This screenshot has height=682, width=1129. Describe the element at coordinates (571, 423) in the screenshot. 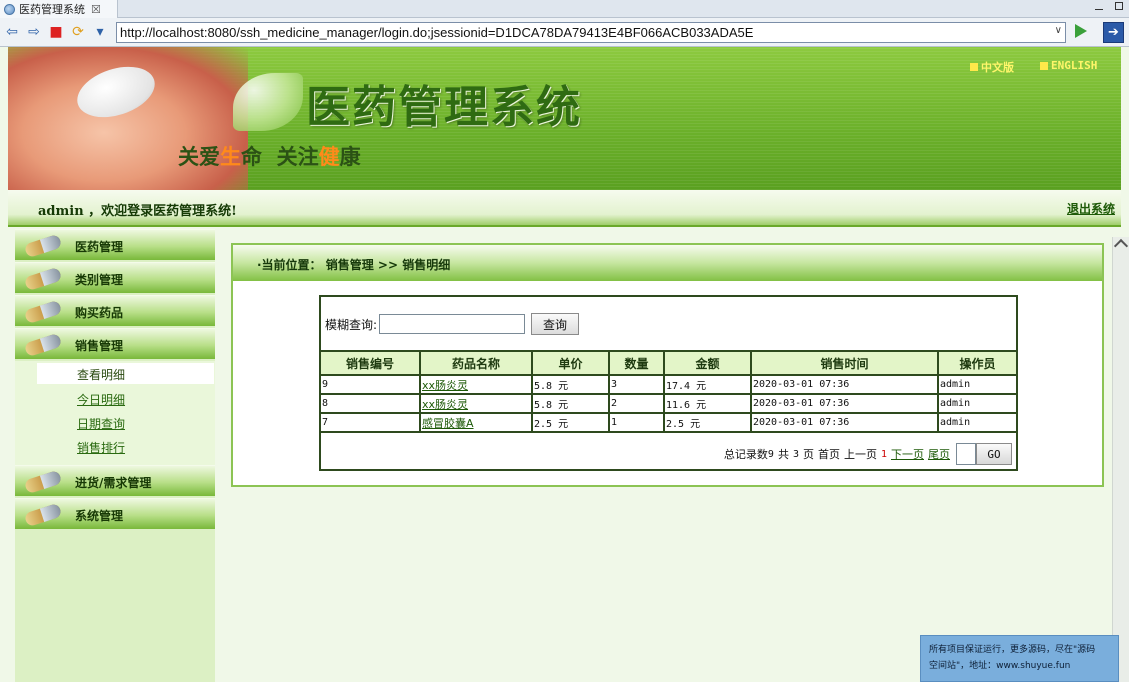

I see `unit-price-cell: 2.5 元` at that location.